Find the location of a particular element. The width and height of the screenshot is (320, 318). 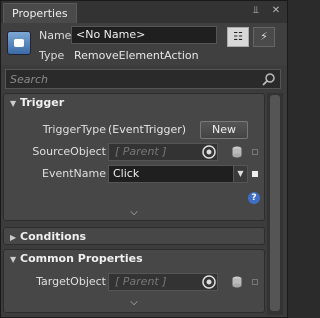

event-name-value: Click is located at coordinates (126, 173).